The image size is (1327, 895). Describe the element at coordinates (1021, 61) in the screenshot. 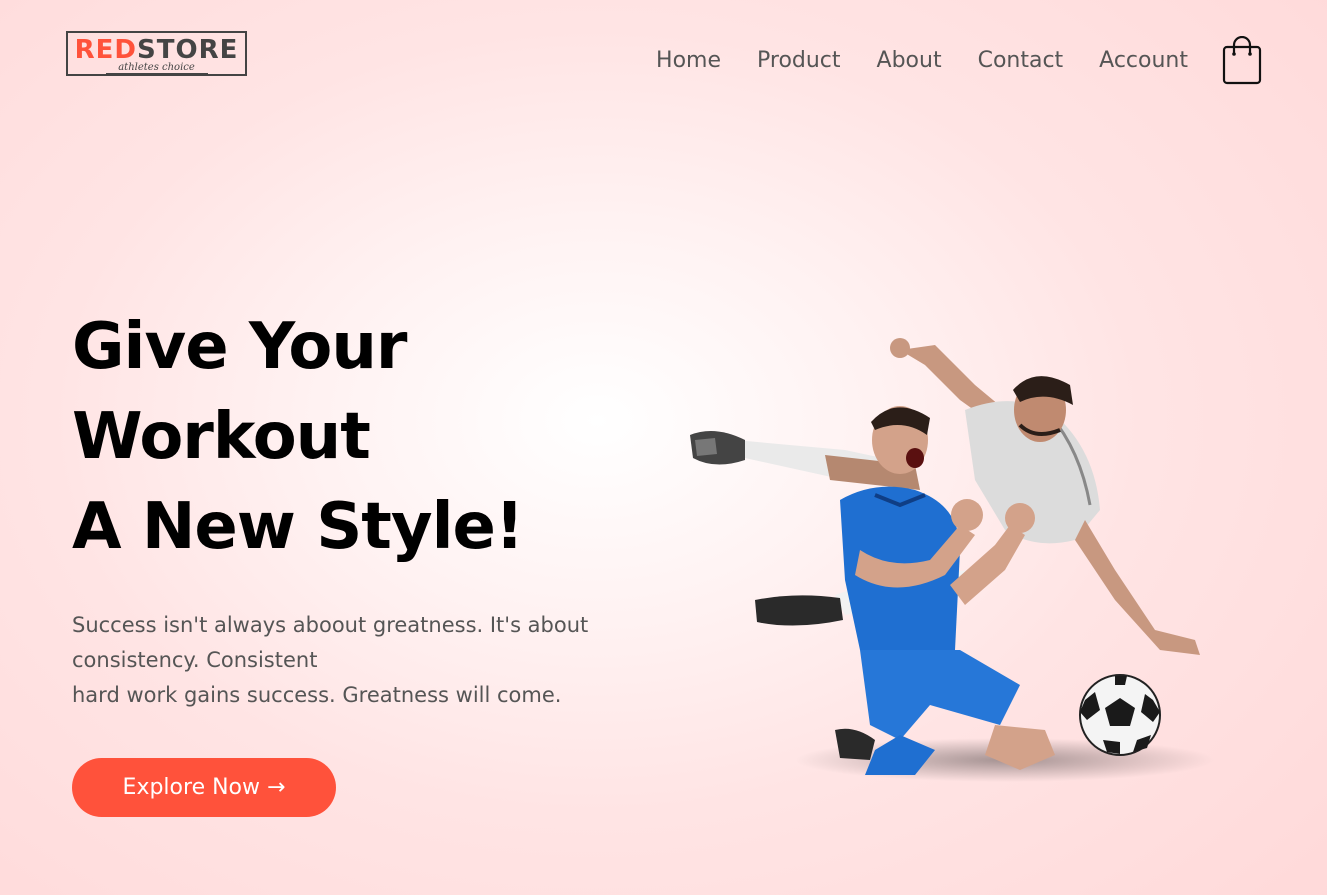

I see `nav-link-contact: Contact` at that location.